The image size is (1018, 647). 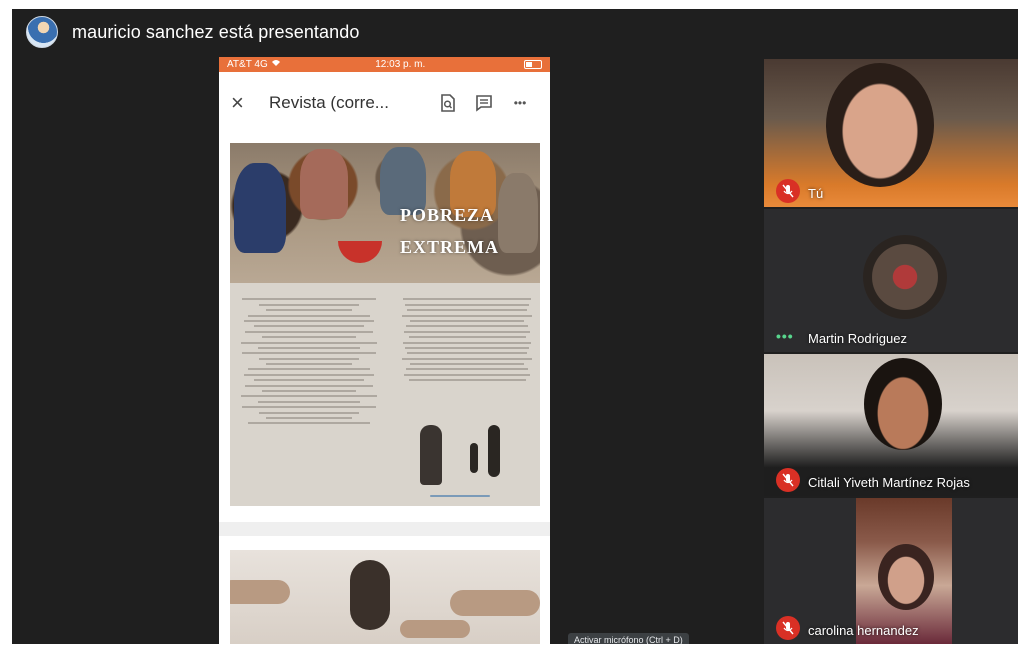 What do you see at coordinates (384, 529) in the screenshot?
I see `page-gap` at bounding box center [384, 529].